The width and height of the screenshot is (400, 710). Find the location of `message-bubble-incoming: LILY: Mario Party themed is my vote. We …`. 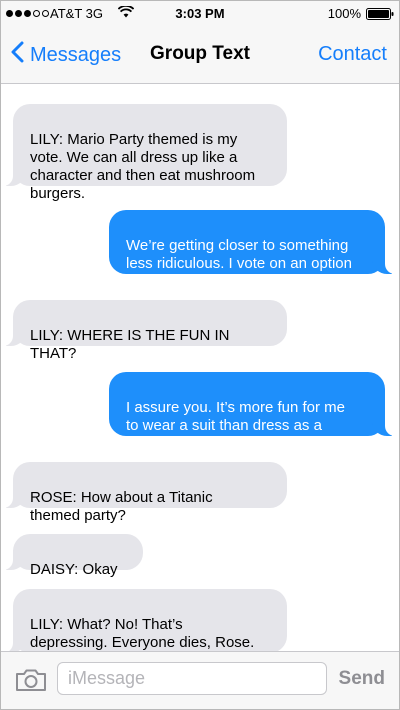

message-bubble-incoming: LILY: Mario Party themed is my vote. We … is located at coordinates (145, 153).